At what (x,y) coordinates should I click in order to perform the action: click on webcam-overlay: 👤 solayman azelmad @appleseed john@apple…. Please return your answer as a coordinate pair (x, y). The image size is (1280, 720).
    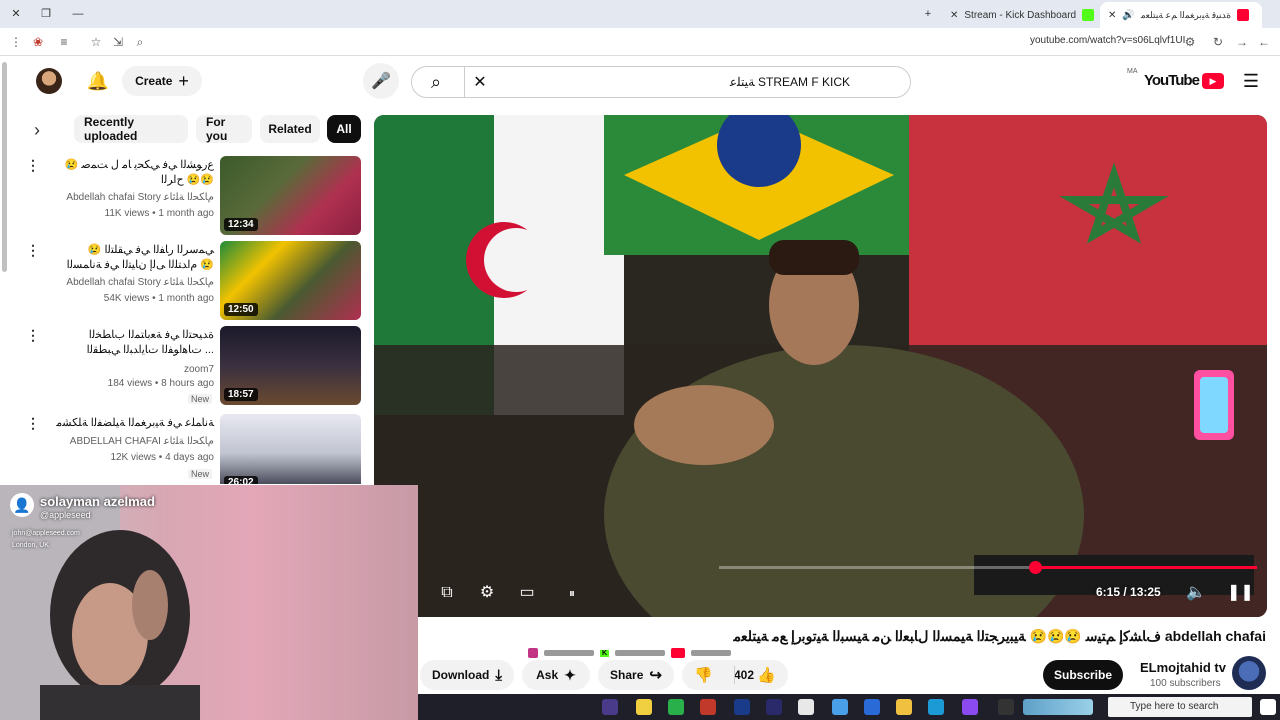
    Looking at the image, I should click on (209, 602).